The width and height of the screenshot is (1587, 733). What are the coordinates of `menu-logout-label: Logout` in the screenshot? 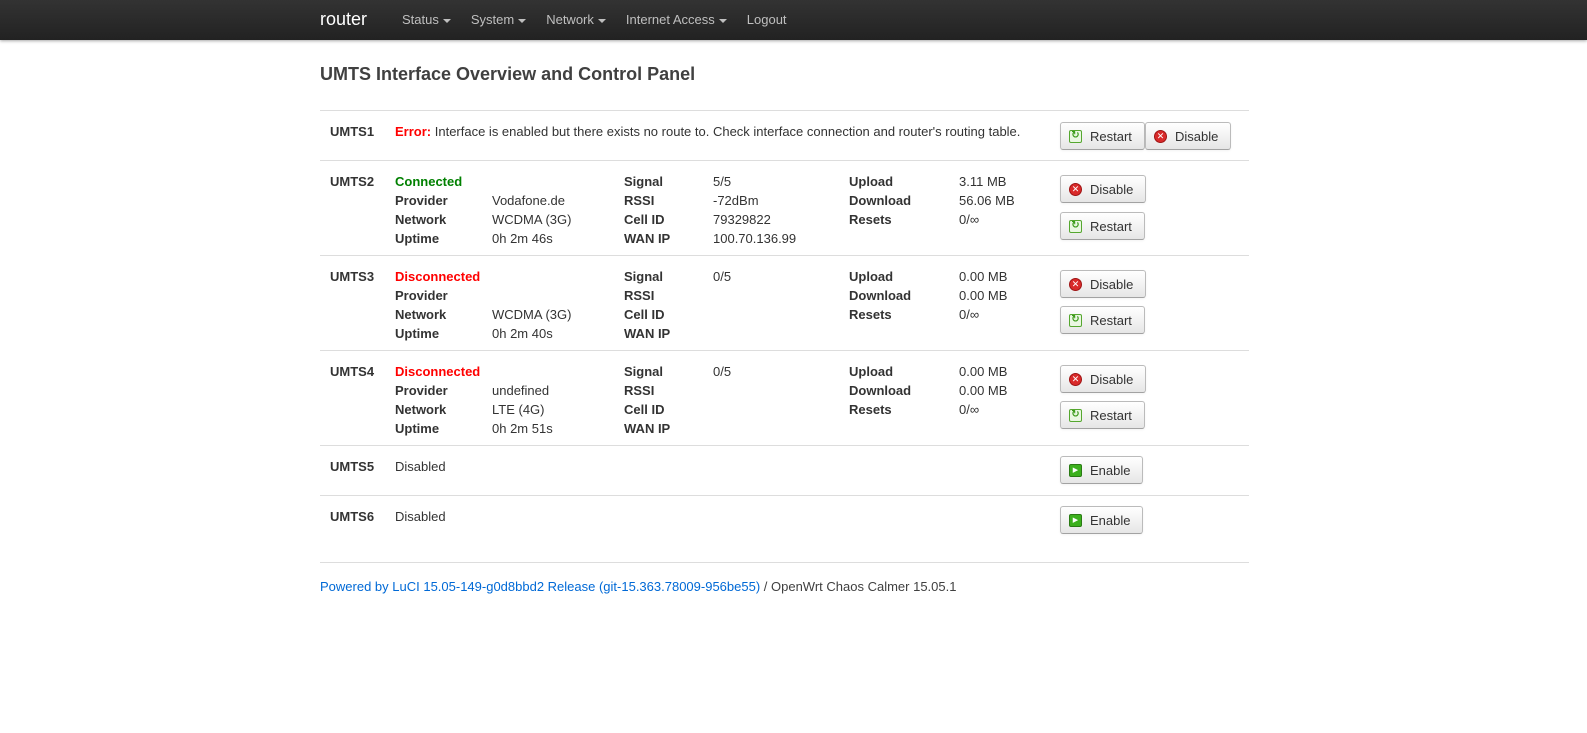 It's located at (766, 19).